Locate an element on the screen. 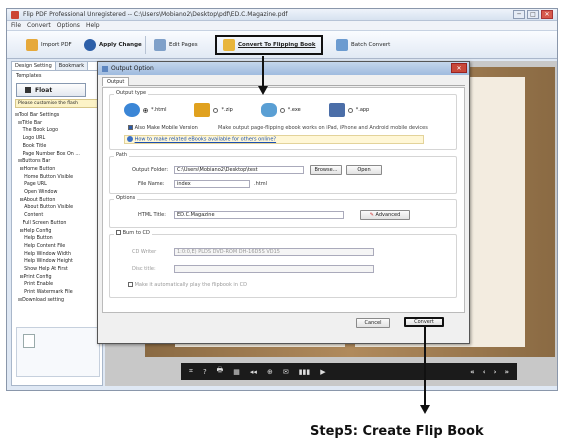  fullscreen-icon: ⌗ is located at coordinates (191, 371).